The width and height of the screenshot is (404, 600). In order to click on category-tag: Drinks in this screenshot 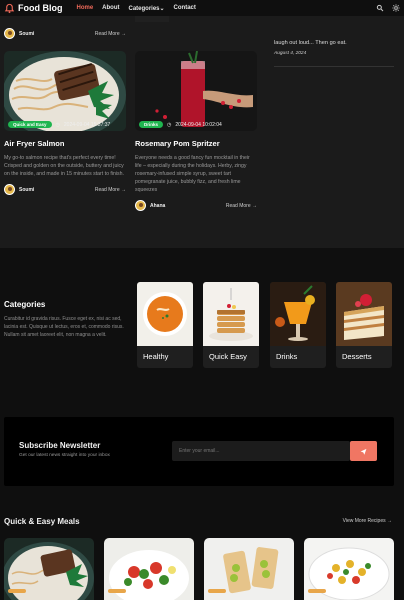, I will do `click(151, 124)`.